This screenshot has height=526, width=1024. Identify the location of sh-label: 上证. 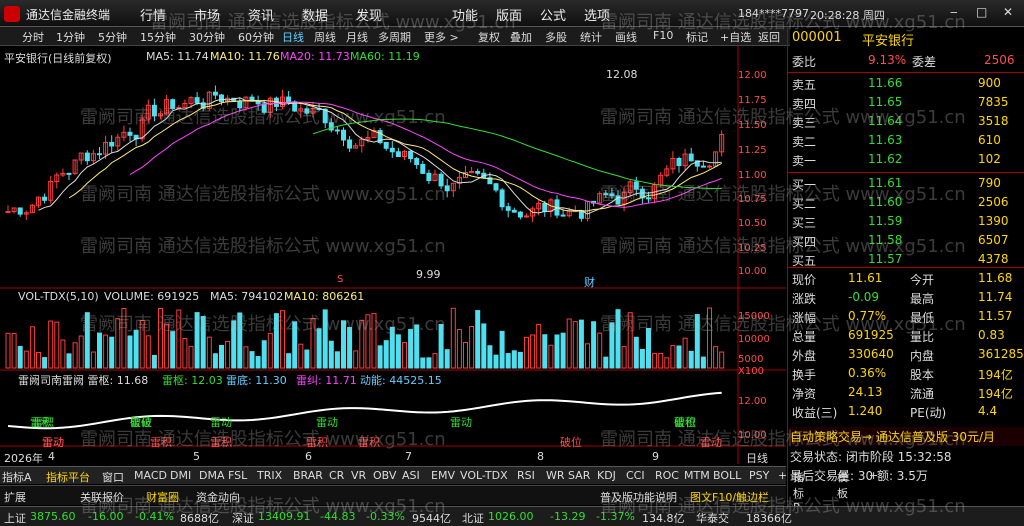
(15, 518).